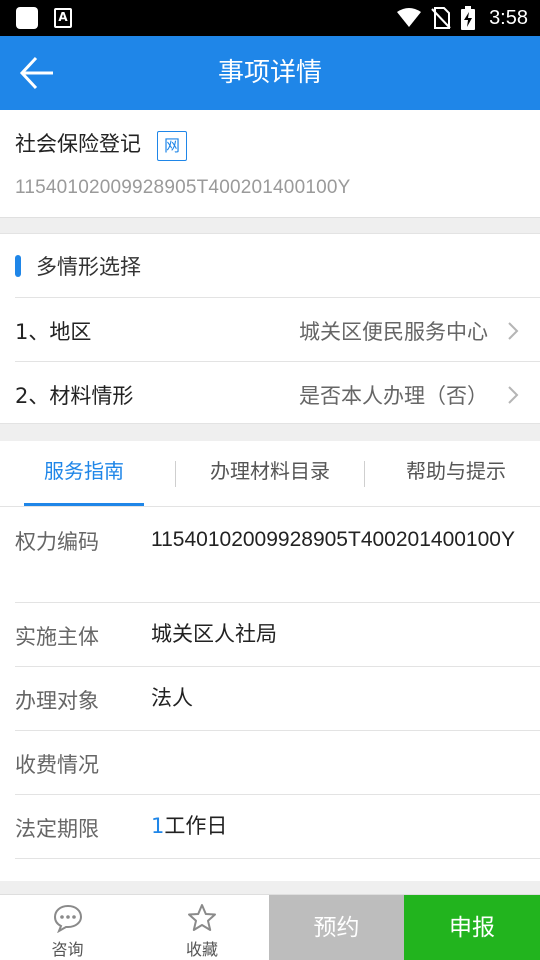  I want to click on tab-active-indicator, so click(84, 504).